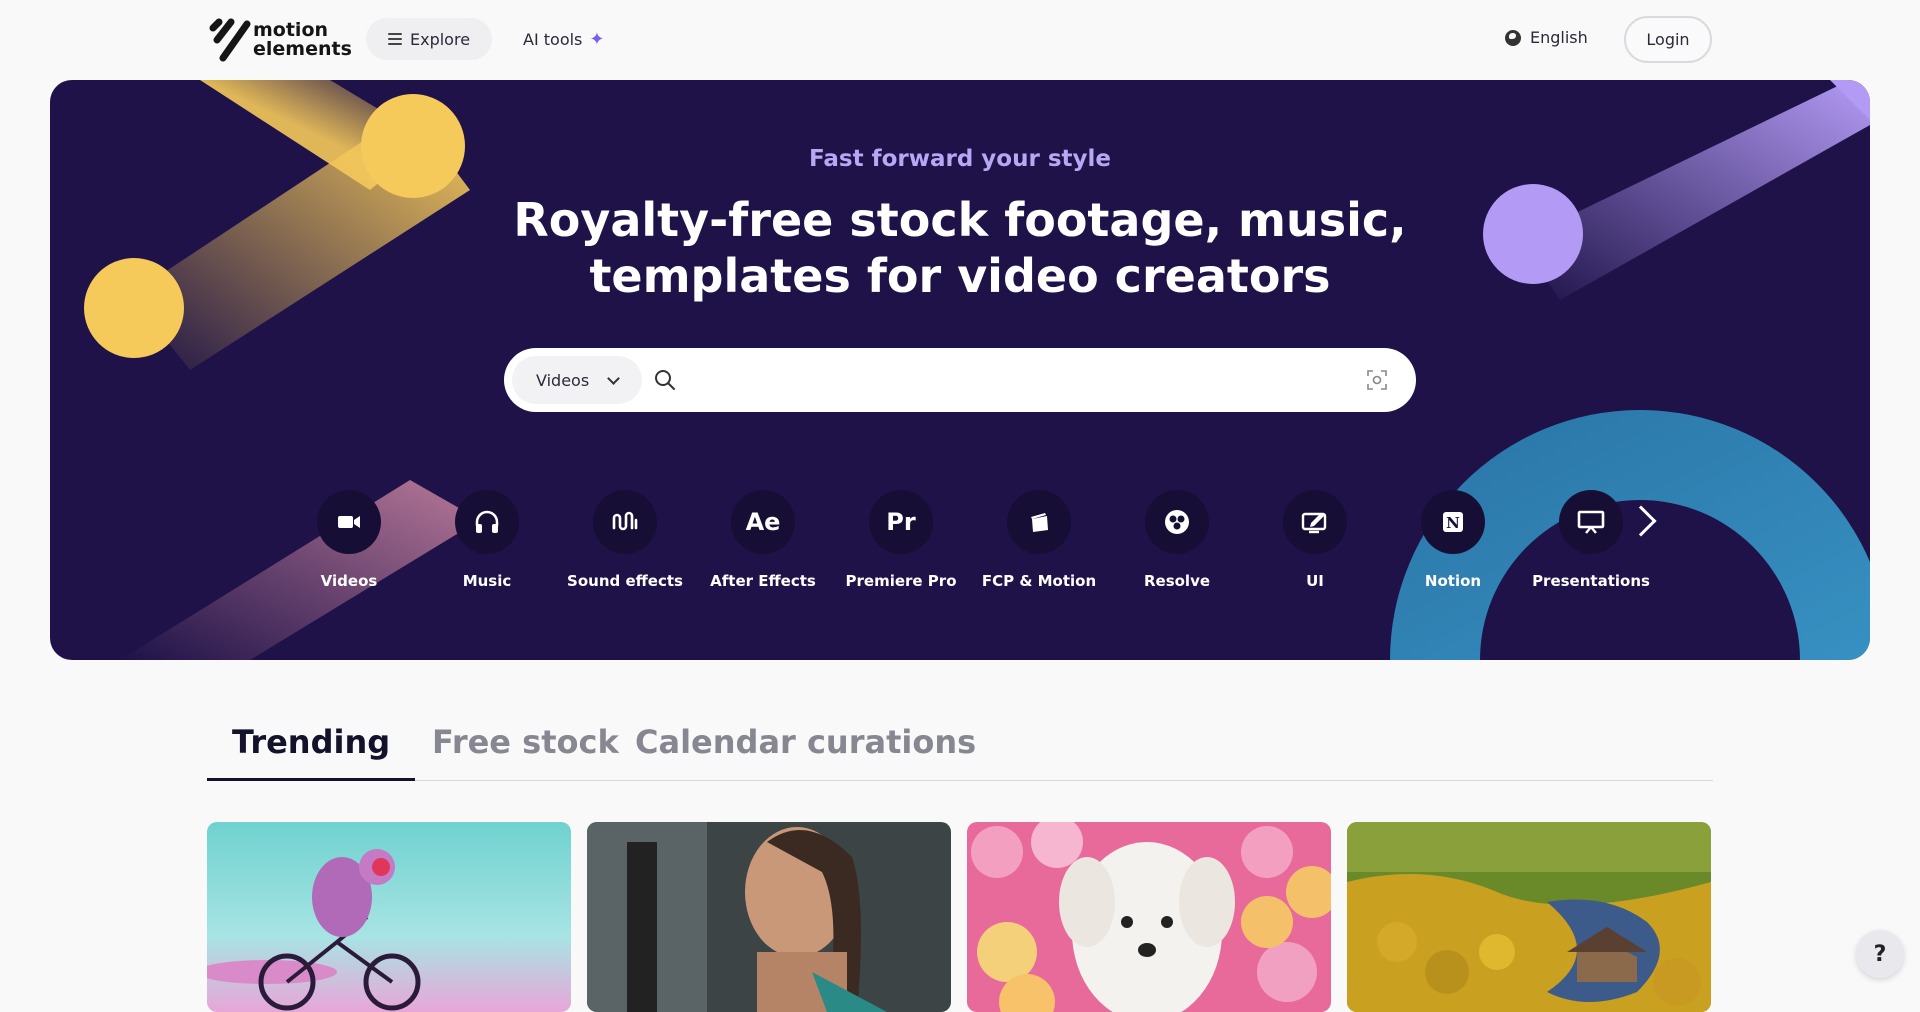 This screenshot has width=1920, height=1012. What do you see at coordinates (553, 39) in the screenshot?
I see `ai-tools-label: AI tools` at bounding box center [553, 39].